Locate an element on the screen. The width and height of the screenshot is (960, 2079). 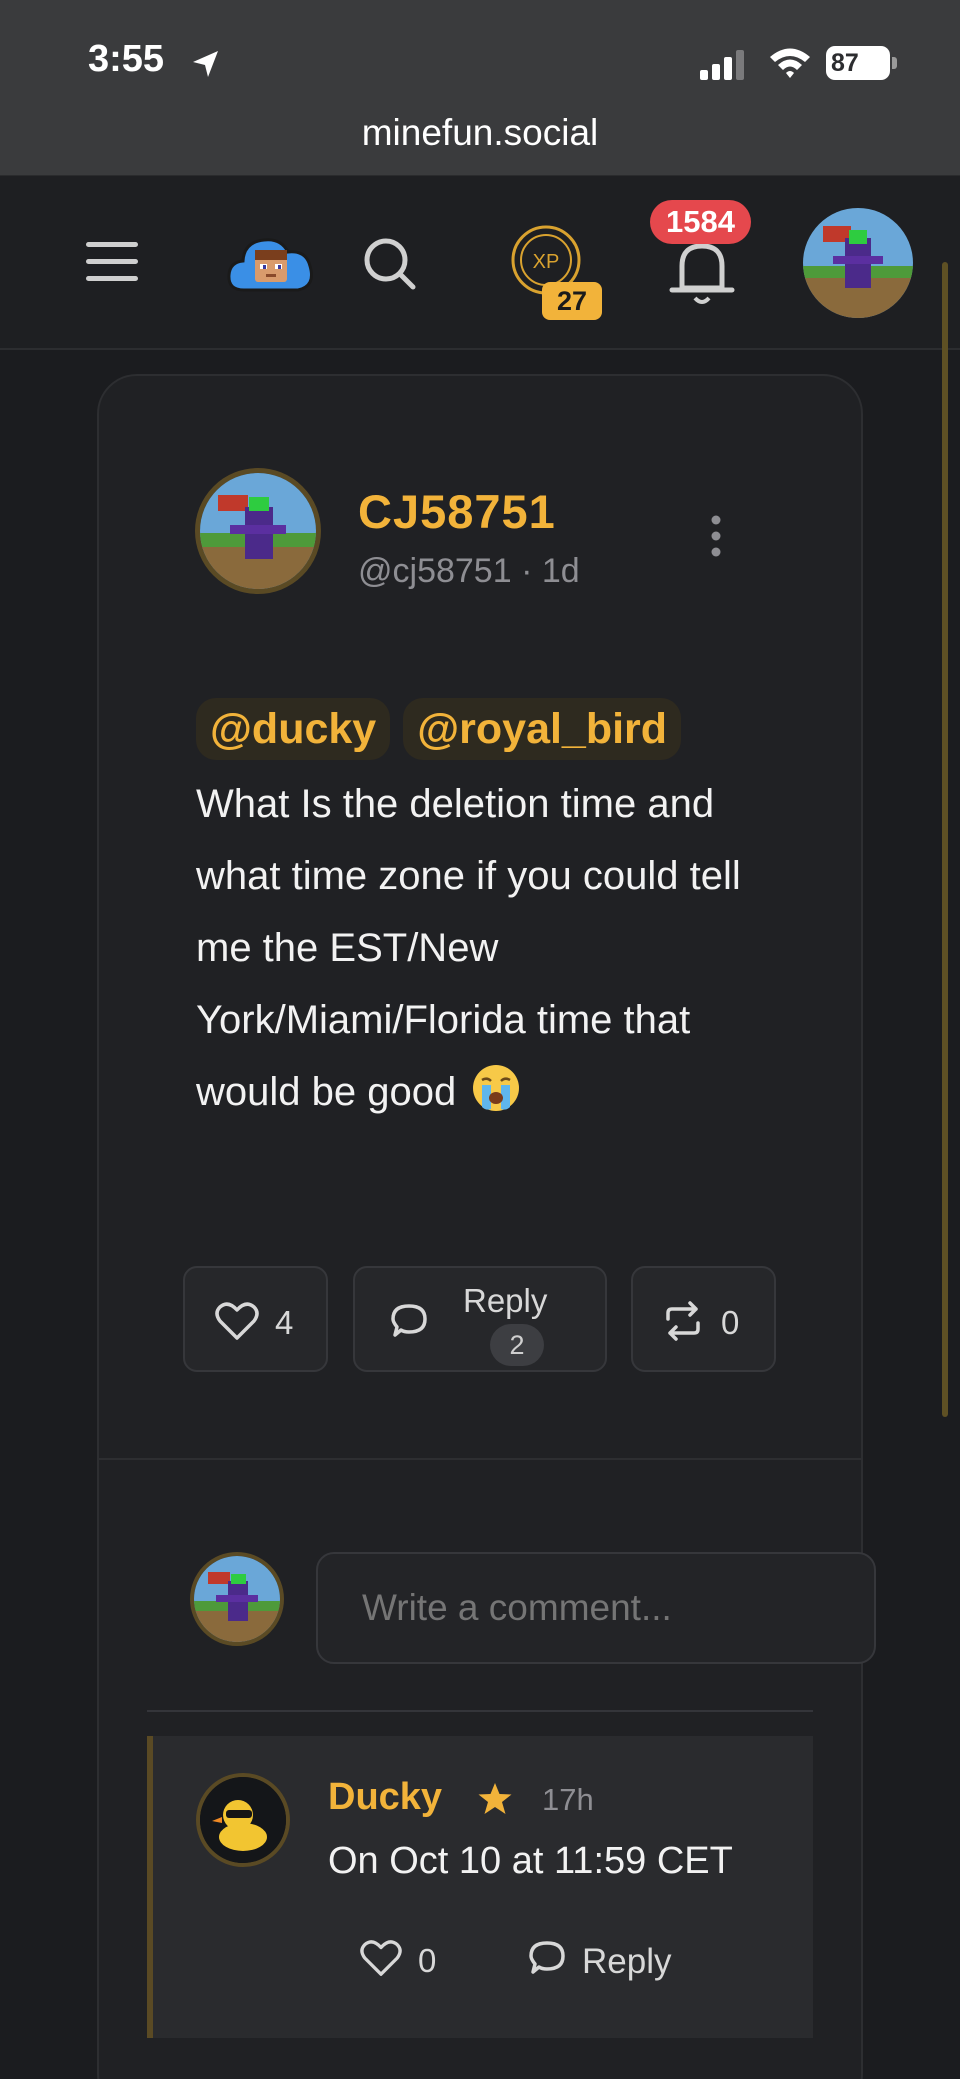
repost-count: 0 is located at coordinates (730, 1322).